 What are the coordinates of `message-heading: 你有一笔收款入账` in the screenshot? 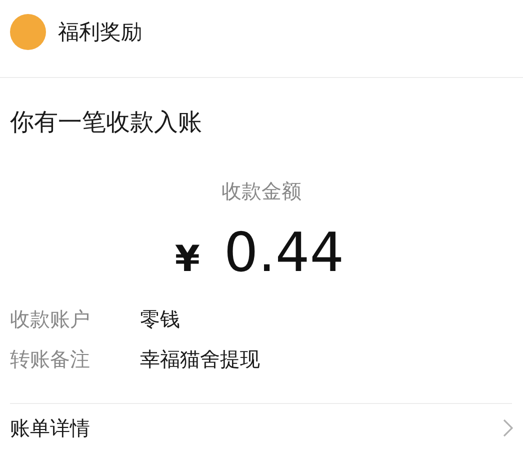 It's located at (106, 122).